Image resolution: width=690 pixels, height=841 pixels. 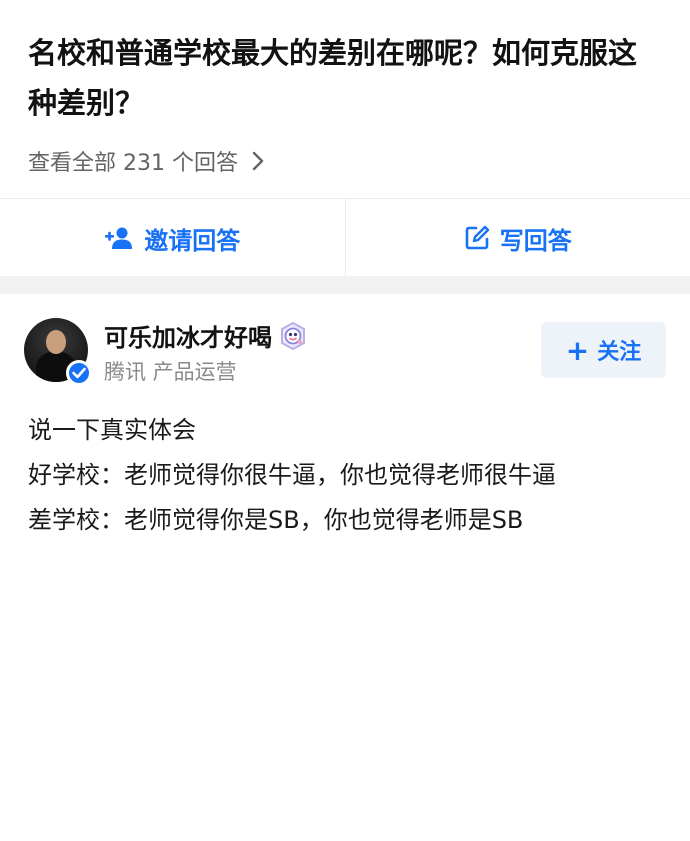 I want to click on view-all-answers-link: 查看全部 231 个回答, so click(x=345, y=161).